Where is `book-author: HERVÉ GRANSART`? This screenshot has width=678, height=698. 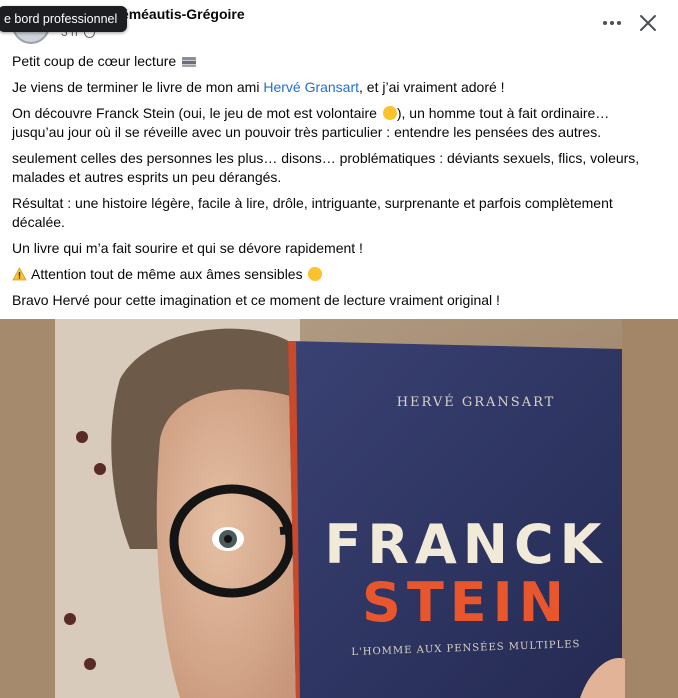 book-author: HERVÉ GRANSART is located at coordinates (476, 402).